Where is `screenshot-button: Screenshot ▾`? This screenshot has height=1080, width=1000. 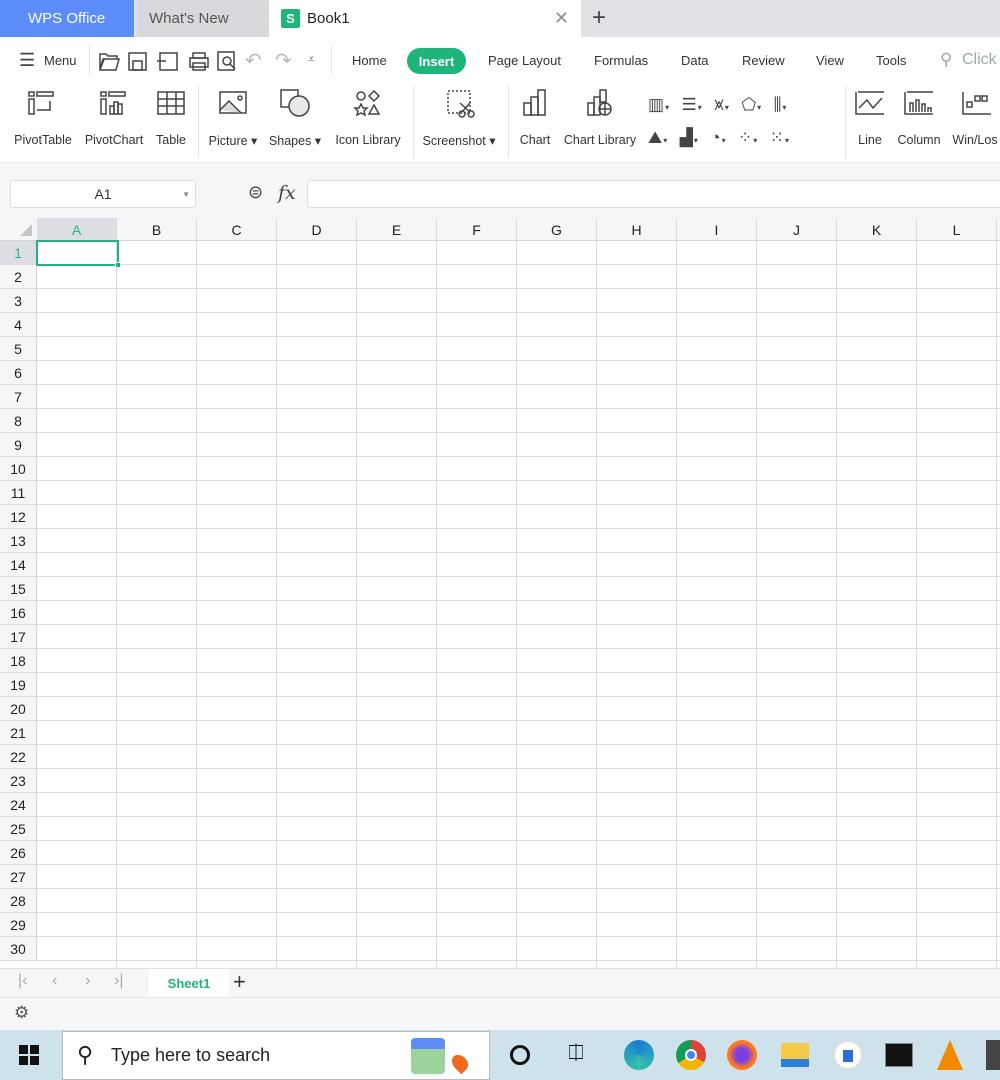
screenshot-button: Screenshot ▾ is located at coordinates (459, 140).